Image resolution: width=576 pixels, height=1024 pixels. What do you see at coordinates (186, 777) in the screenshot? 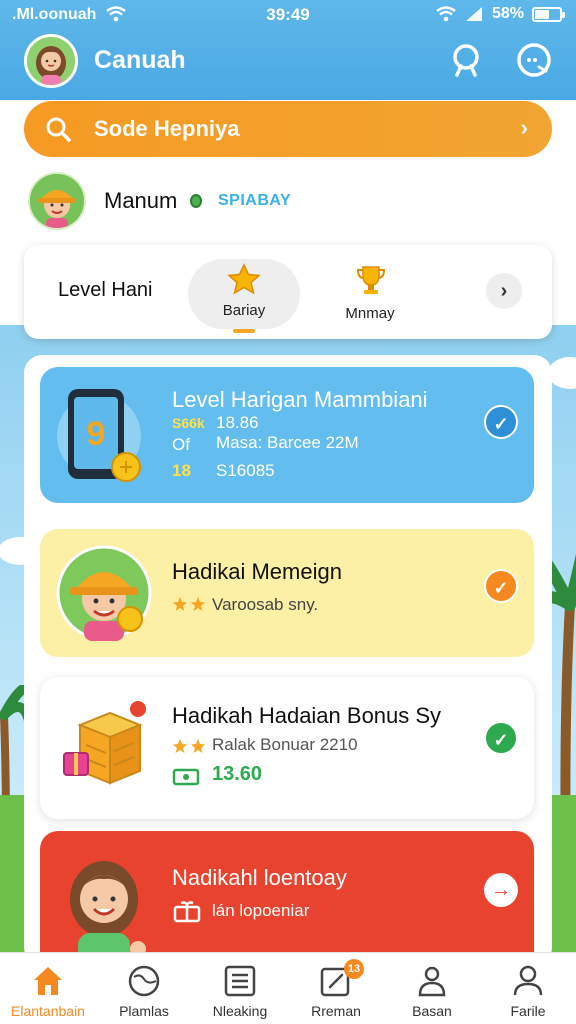
I see `cash-icon` at bounding box center [186, 777].